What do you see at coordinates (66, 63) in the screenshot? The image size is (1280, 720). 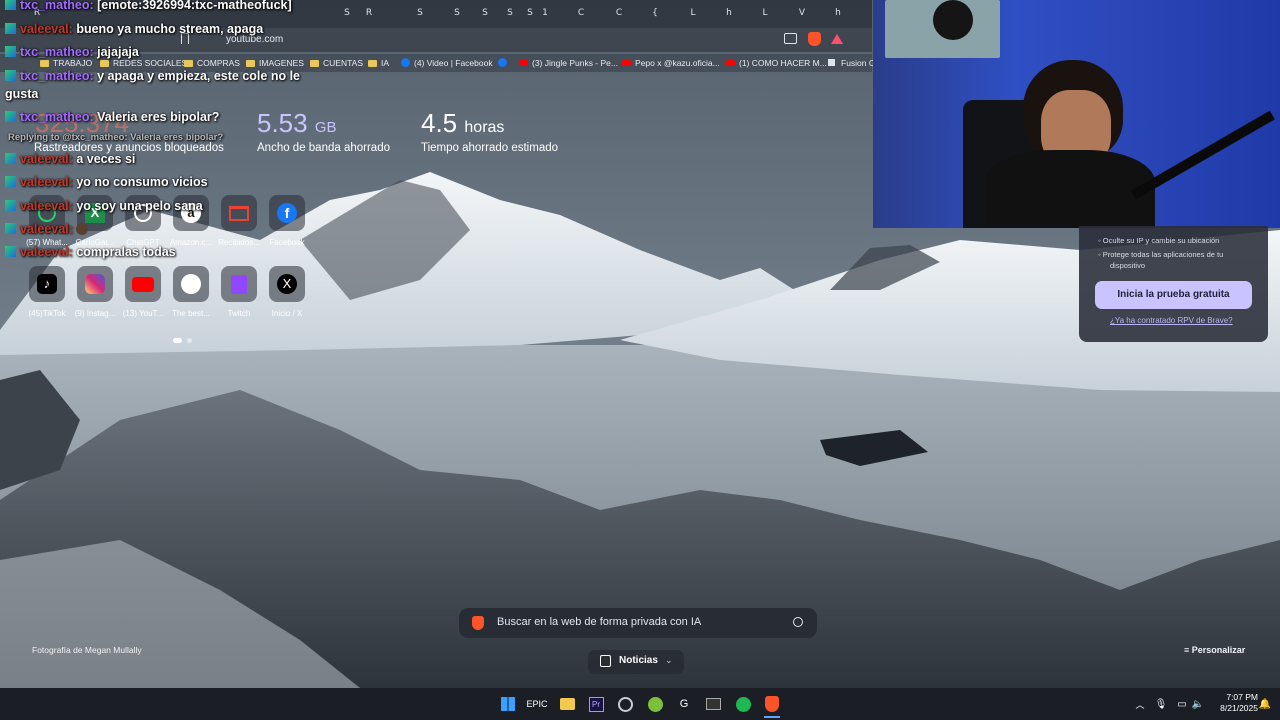 I see `bookmark-folder: TRABAJO` at bounding box center [66, 63].